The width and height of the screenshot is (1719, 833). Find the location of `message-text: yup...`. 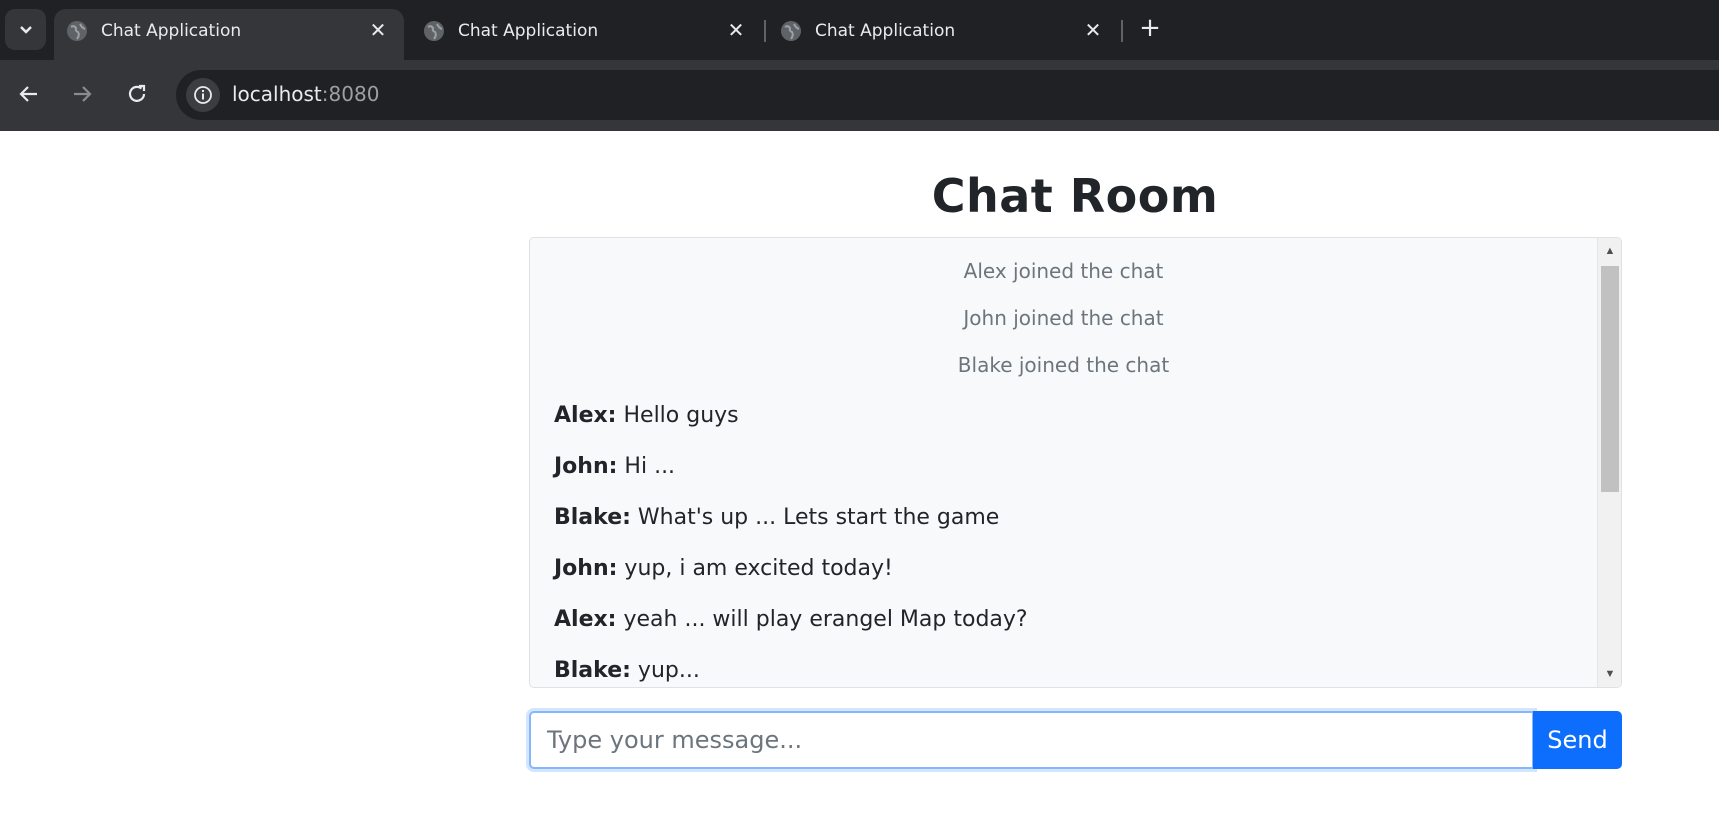

message-text: yup... is located at coordinates (668, 670).